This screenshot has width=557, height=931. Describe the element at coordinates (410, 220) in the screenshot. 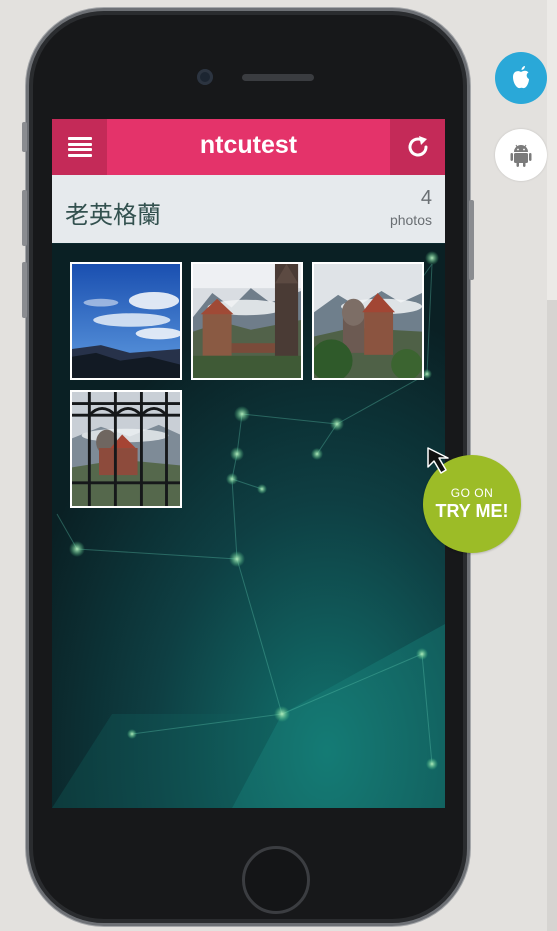

I see `photo-count-unit: photos` at that location.